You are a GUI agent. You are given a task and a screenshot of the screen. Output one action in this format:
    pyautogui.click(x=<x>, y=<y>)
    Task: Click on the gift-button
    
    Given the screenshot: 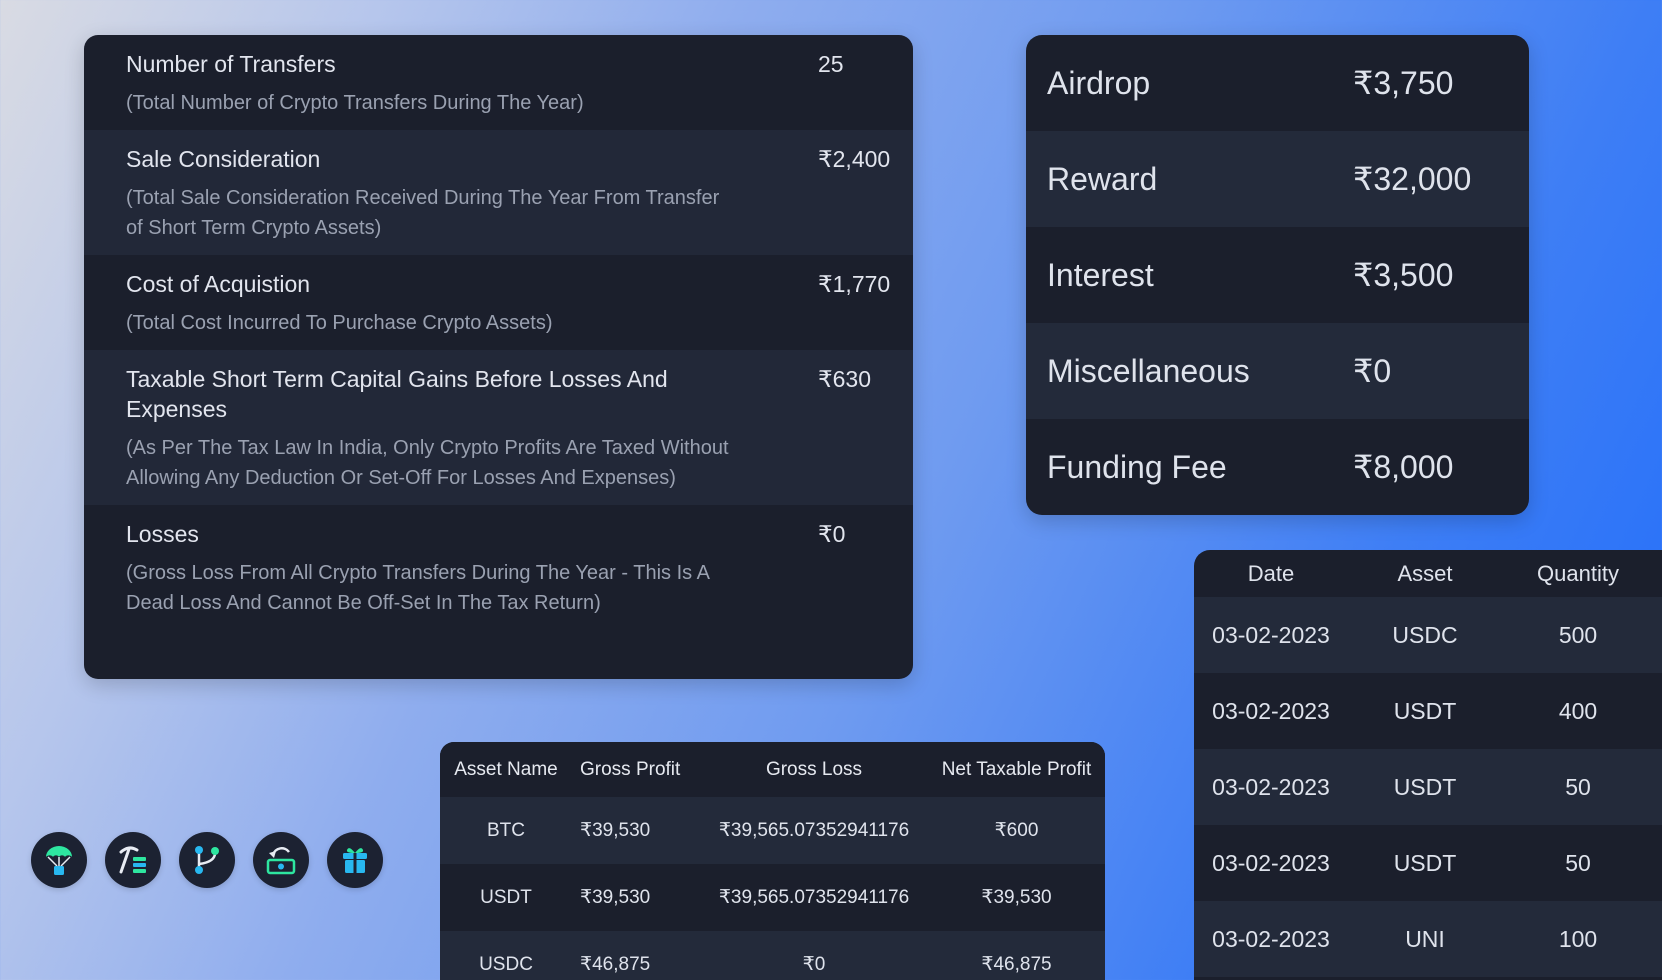 What is the action you would take?
    pyautogui.click(x=355, y=860)
    